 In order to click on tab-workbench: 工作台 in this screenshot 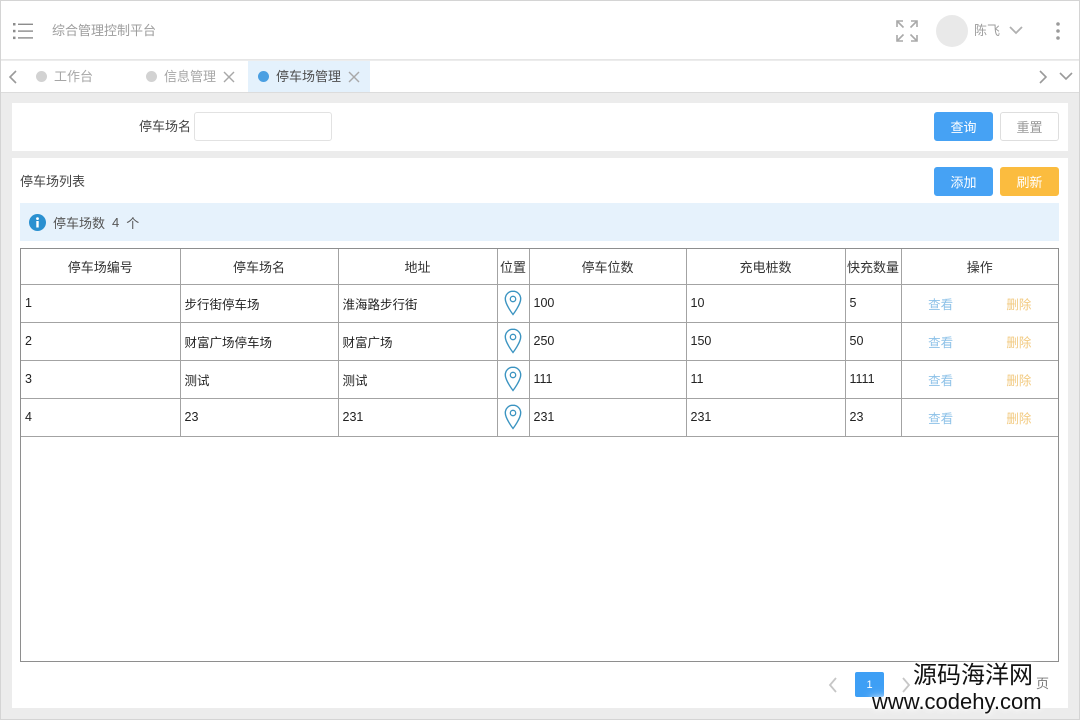, I will do `click(64, 76)`.